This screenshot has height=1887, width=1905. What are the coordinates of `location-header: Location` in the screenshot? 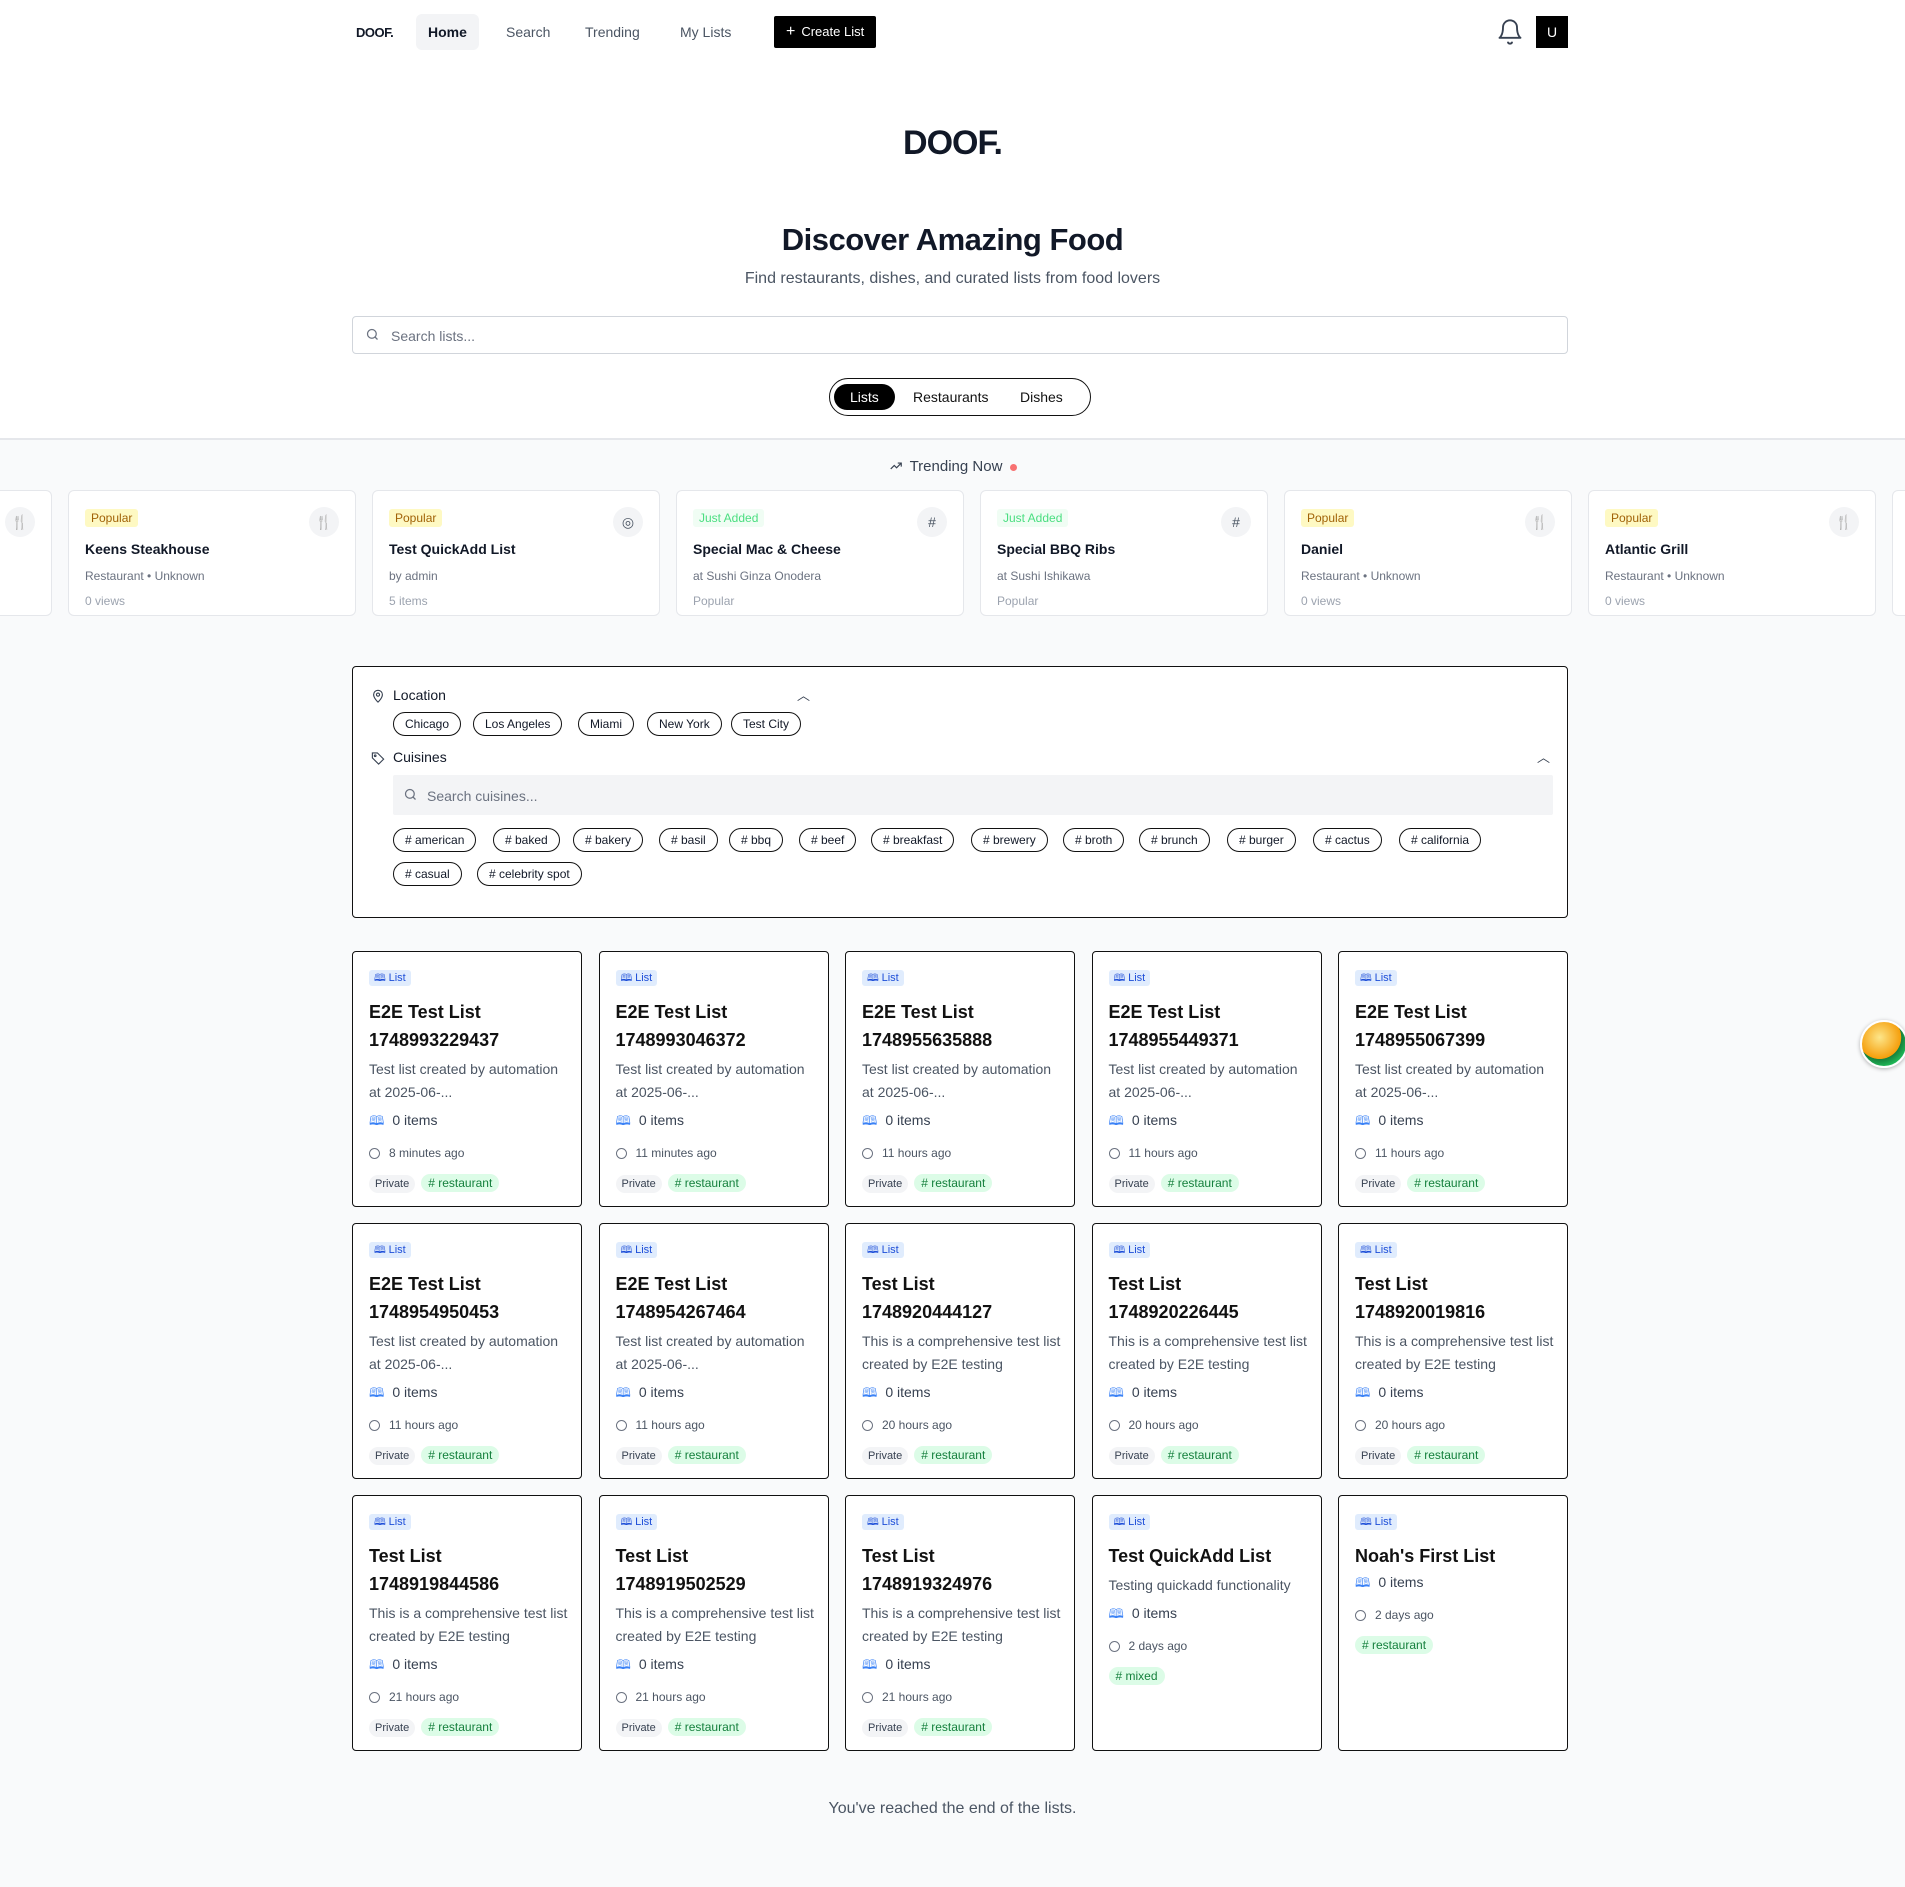 It's located at (407, 695).